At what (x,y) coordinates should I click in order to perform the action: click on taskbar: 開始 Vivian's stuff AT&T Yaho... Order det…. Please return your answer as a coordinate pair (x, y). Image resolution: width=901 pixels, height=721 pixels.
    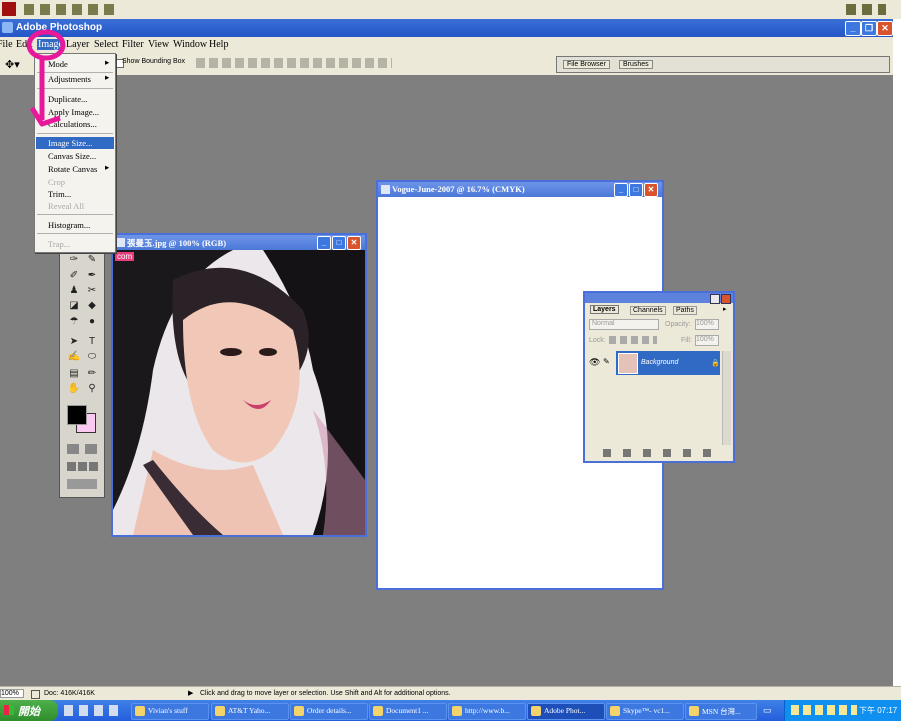
    Looking at the image, I should click on (450, 710).